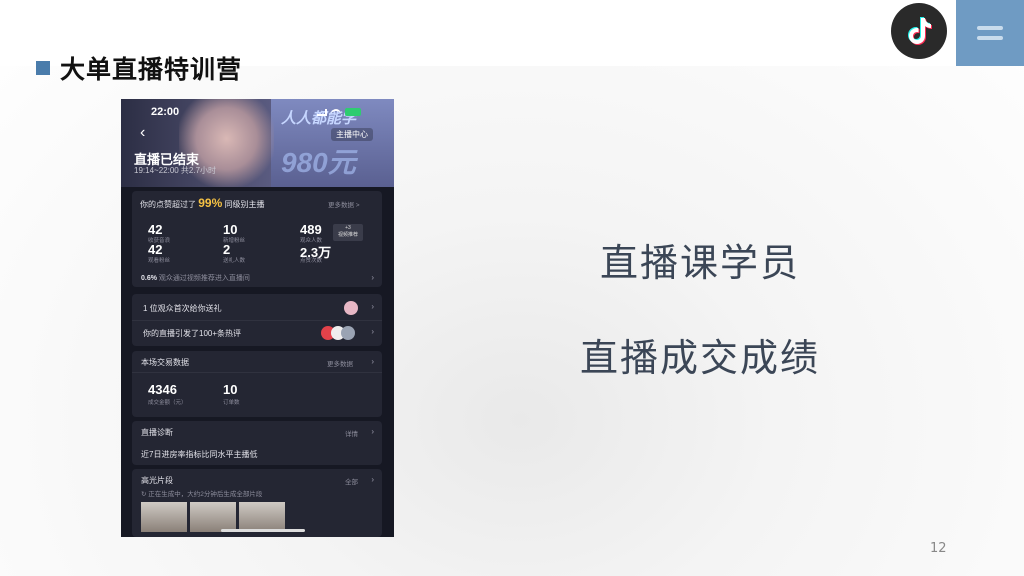 Image resolution: width=1024 pixels, height=576 pixels. Describe the element at coordinates (167, 403) in the screenshot. I see `trade-amount-label: 成交金额（元）` at that location.